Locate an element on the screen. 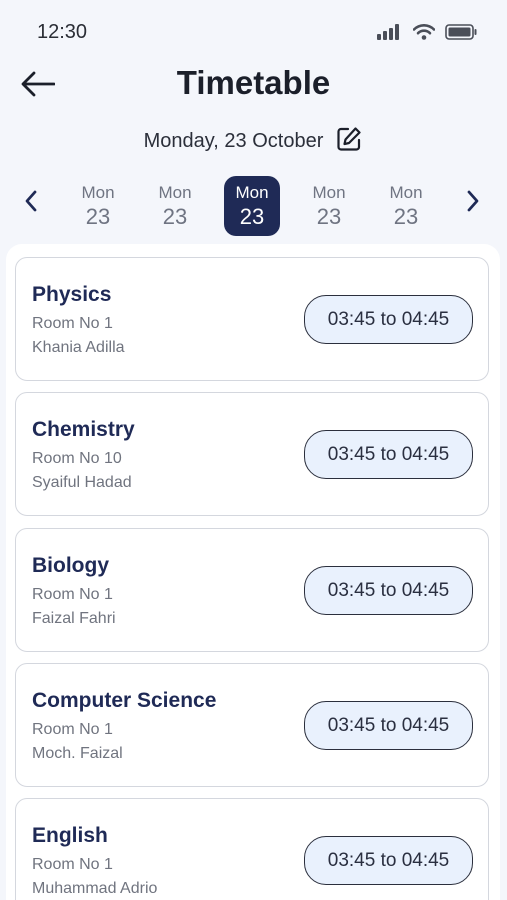 Image resolution: width=507 pixels, height=900 pixels. class-subject: Physics is located at coordinates (72, 294).